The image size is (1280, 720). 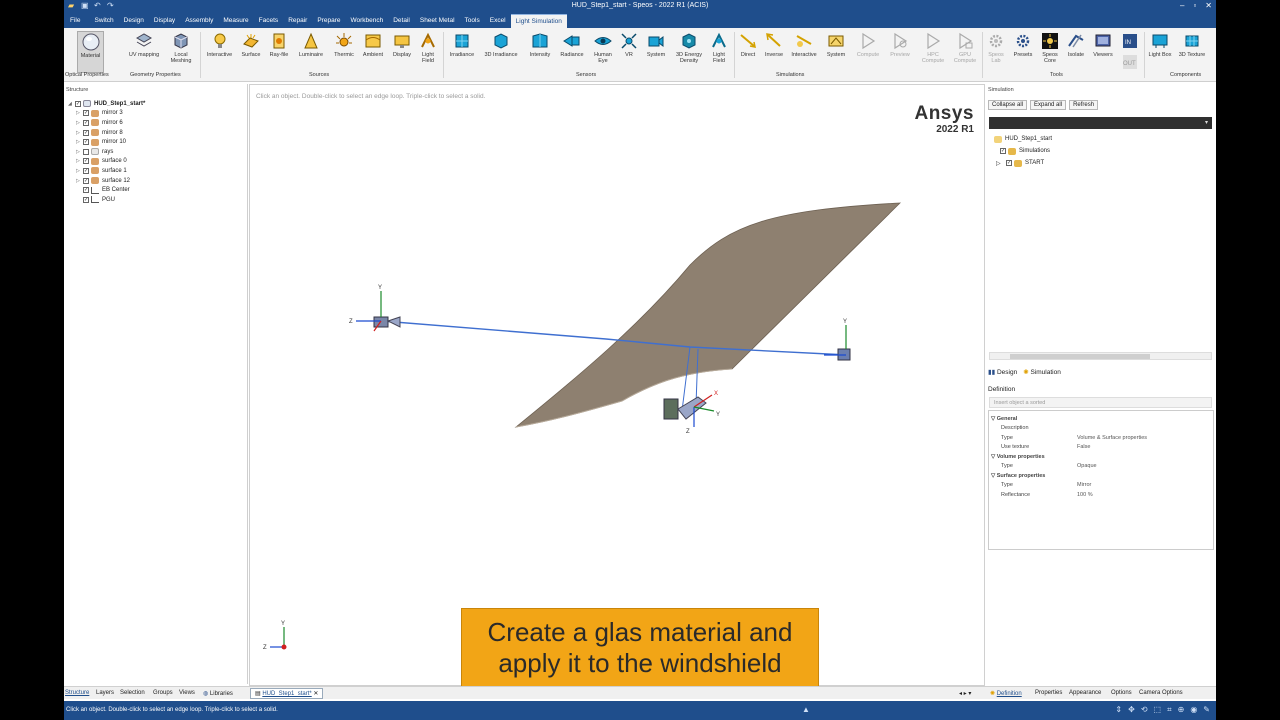 I want to click on maximize-button: ▫, so click(x=1194, y=5).